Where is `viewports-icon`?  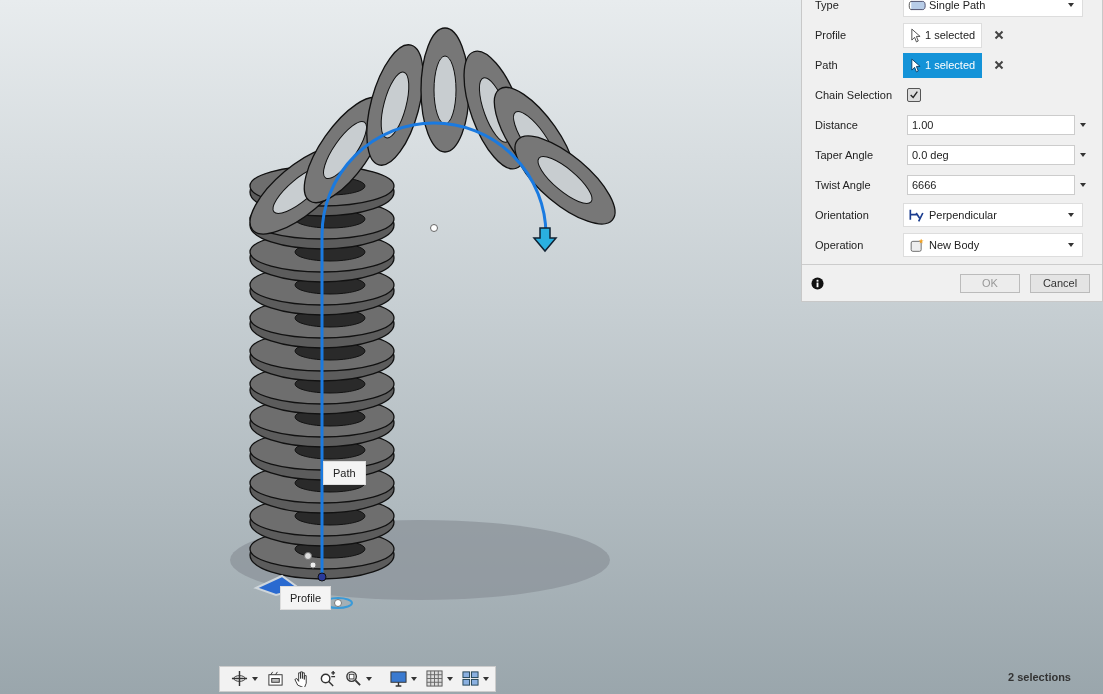
viewports-icon is located at coordinates (470, 678).